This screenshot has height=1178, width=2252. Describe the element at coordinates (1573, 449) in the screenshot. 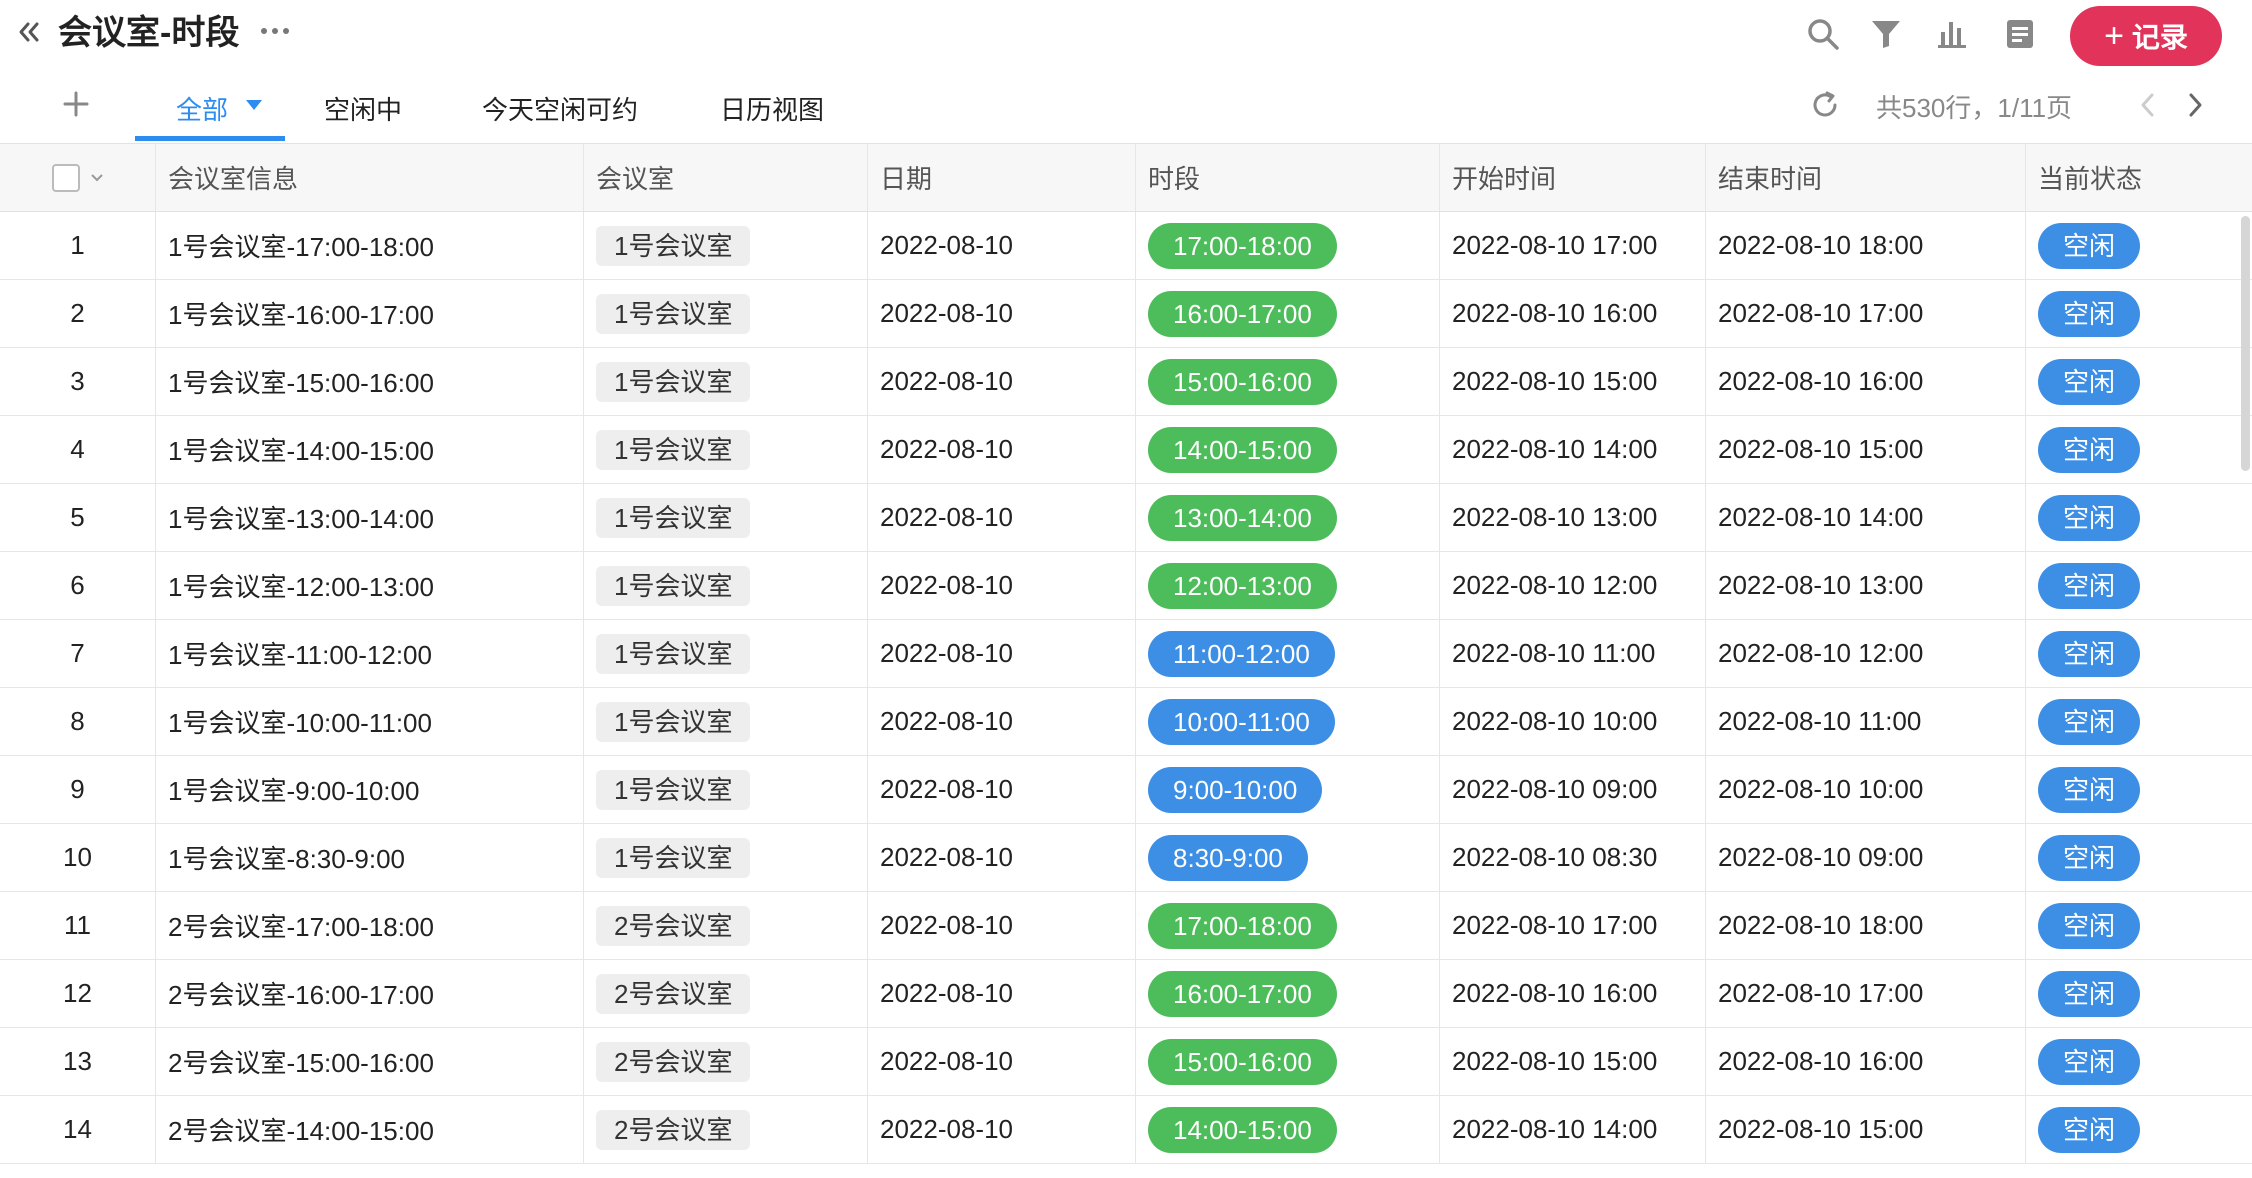

I see `cell-start: 2022-08-10 14:00` at that location.